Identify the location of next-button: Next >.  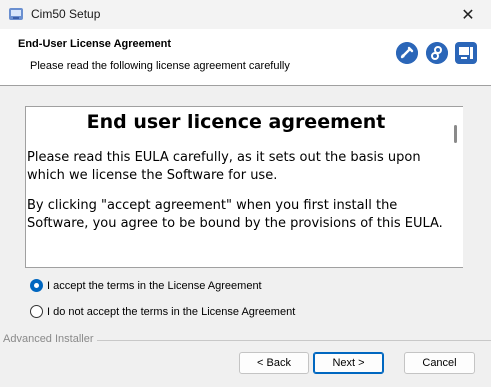
(348, 363).